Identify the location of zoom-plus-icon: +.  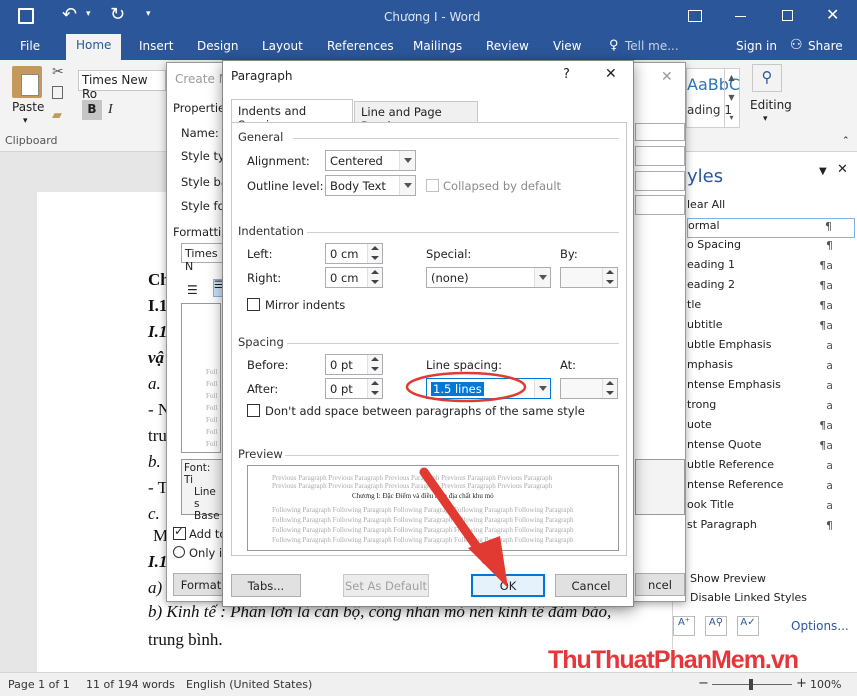
(801, 683).